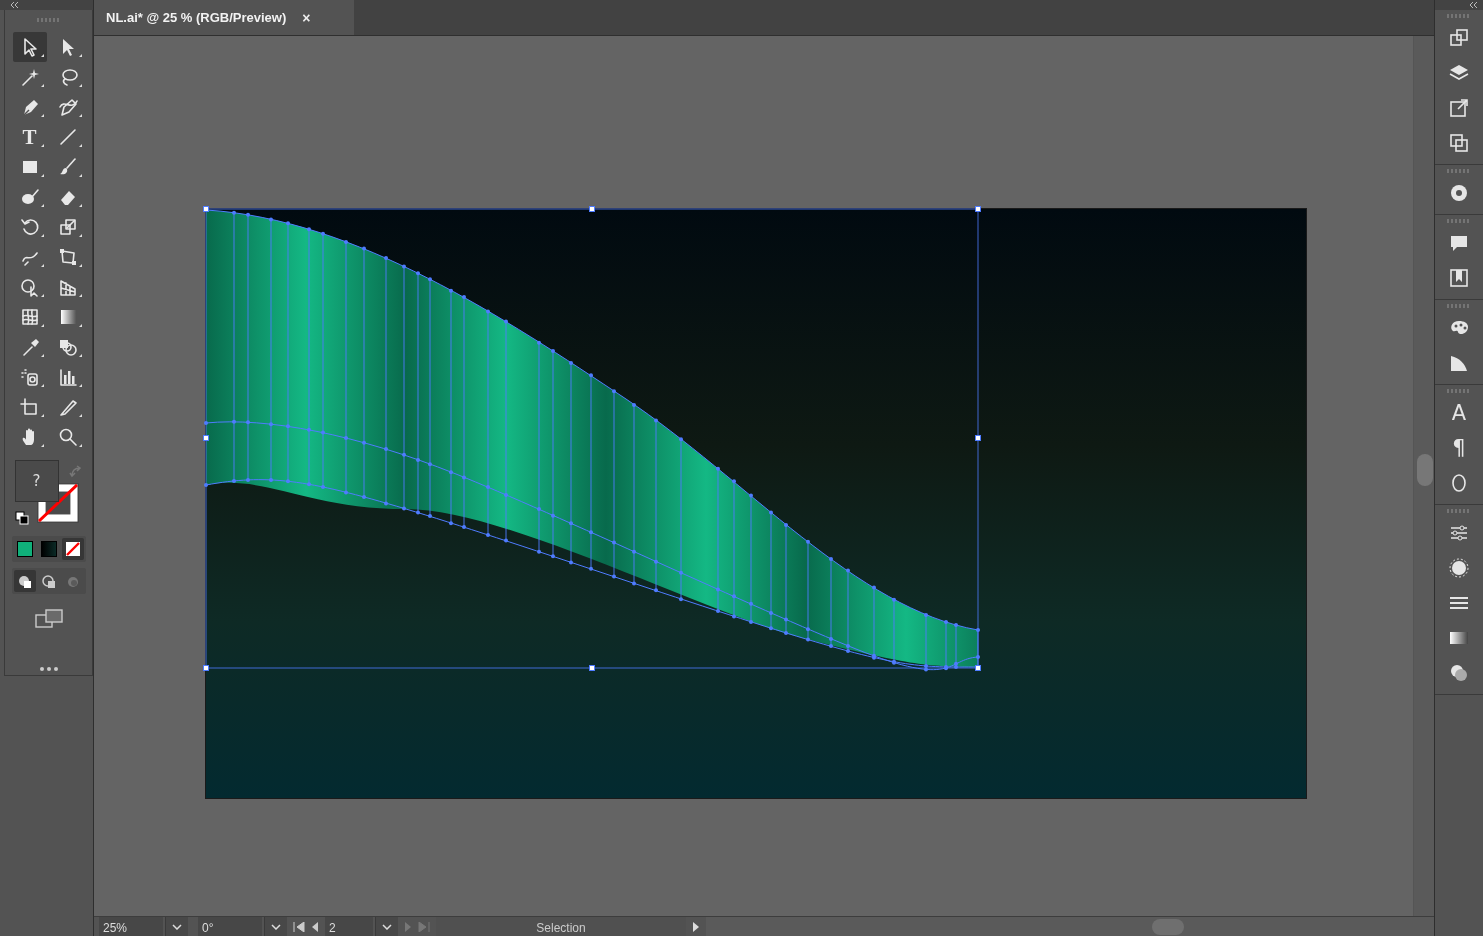 Image resolution: width=1483 pixels, height=936 pixels. What do you see at coordinates (696, 926) in the screenshot?
I see `status-menu-icon` at bounding box center [696, 926].